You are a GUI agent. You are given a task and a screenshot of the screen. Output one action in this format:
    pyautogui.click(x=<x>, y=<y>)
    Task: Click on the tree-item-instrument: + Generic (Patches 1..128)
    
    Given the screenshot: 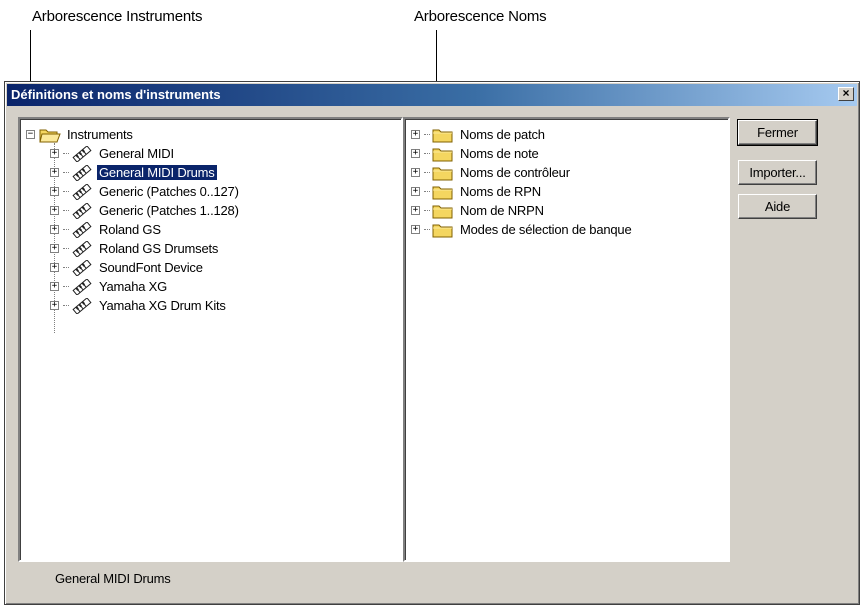 What is the action you would take?
    pyautogui.click(x=145, y=210)
    